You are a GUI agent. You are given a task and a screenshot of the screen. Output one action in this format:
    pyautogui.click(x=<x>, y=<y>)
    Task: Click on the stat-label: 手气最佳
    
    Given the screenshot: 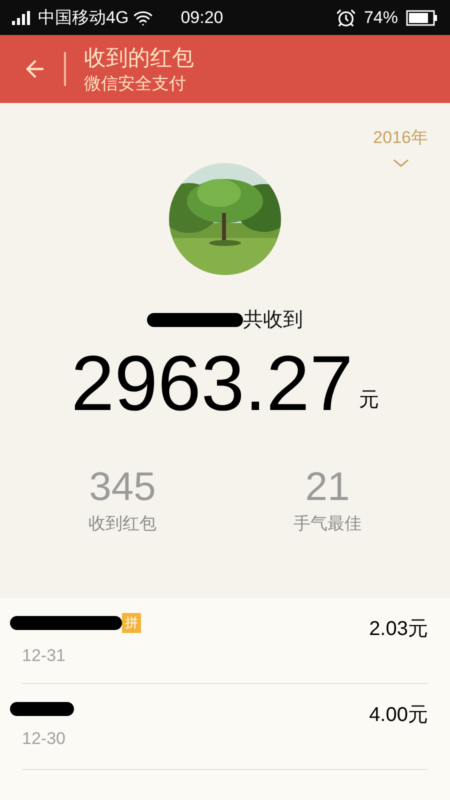 What is the action you would take?
    pyautogui.click(x=328, y=523)
    